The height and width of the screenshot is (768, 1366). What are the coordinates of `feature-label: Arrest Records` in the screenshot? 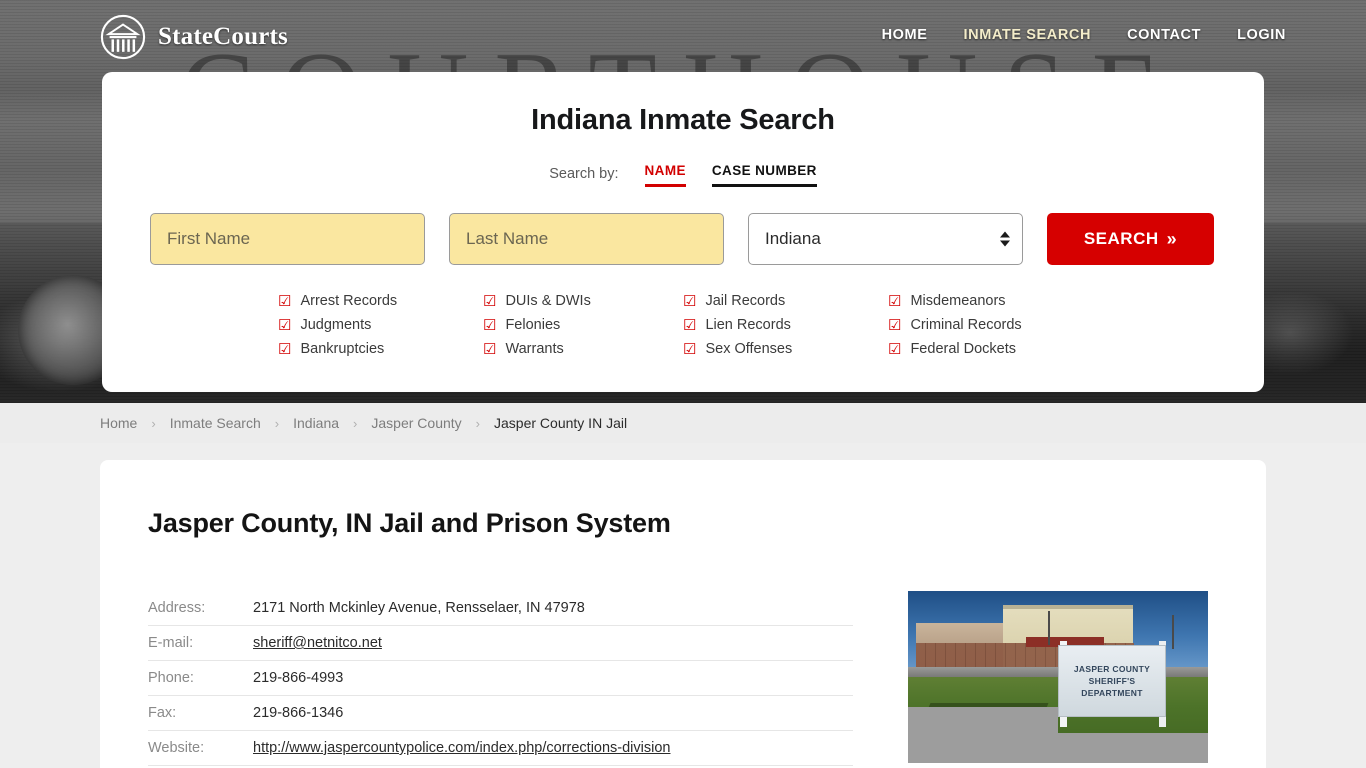 It's located at (349, 301).